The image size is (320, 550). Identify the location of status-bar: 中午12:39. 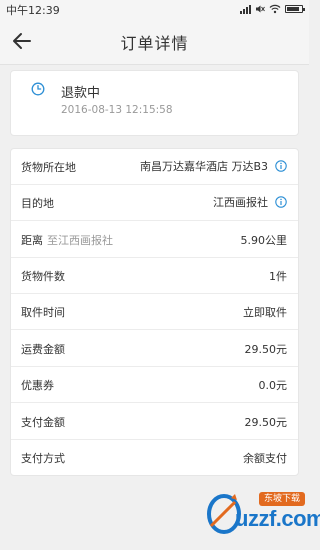
(154, 9).